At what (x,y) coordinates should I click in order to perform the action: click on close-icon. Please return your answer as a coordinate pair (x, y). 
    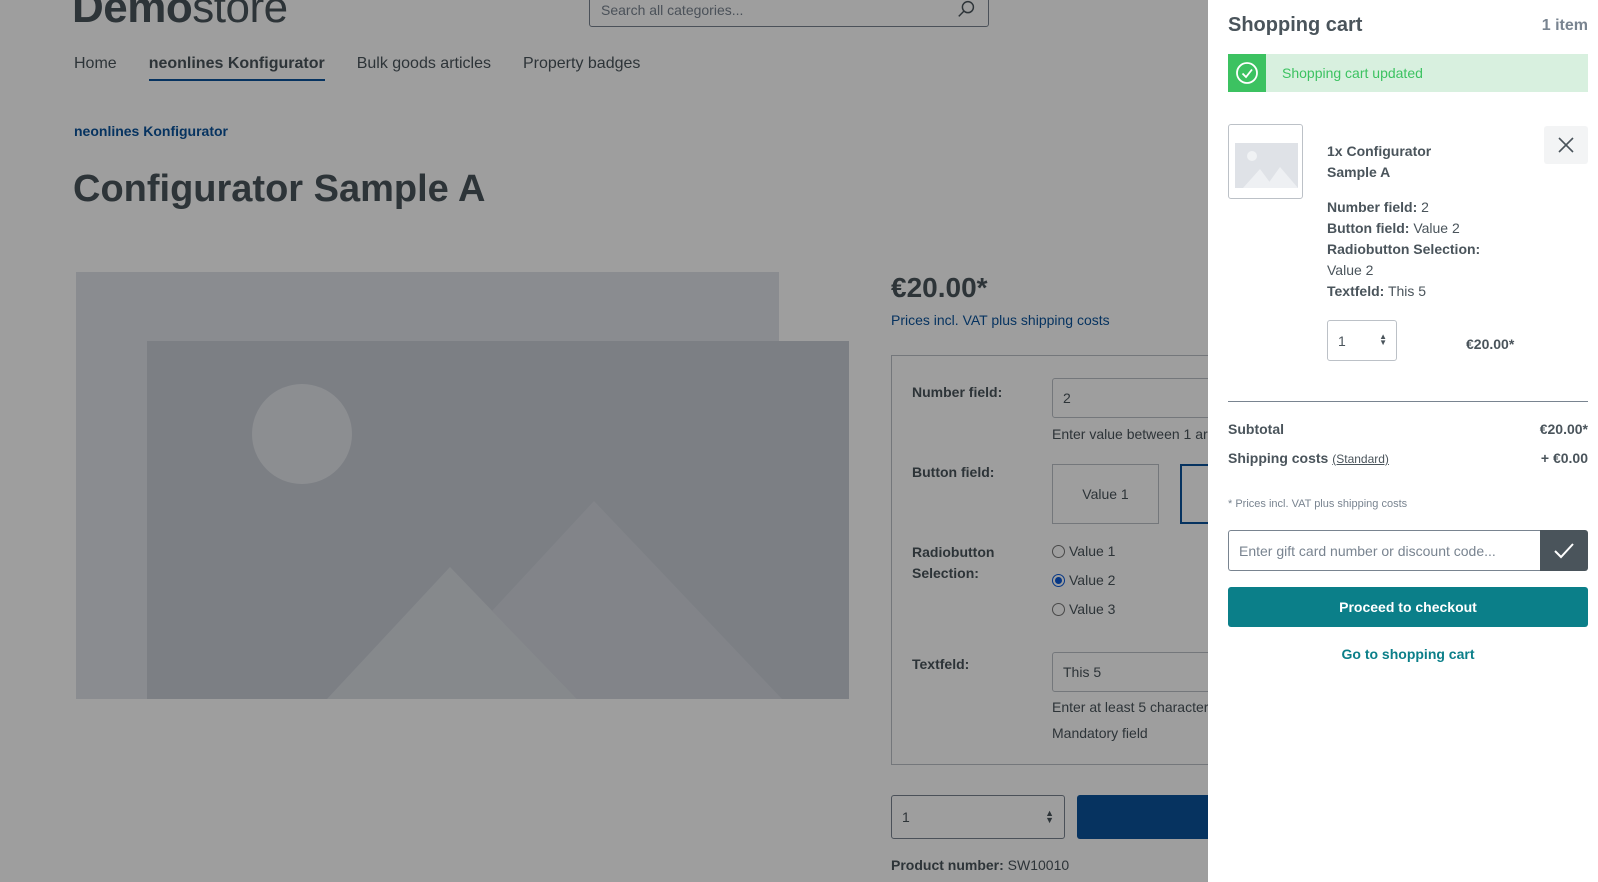
    Looking at the image, I should click on (1566, 145).